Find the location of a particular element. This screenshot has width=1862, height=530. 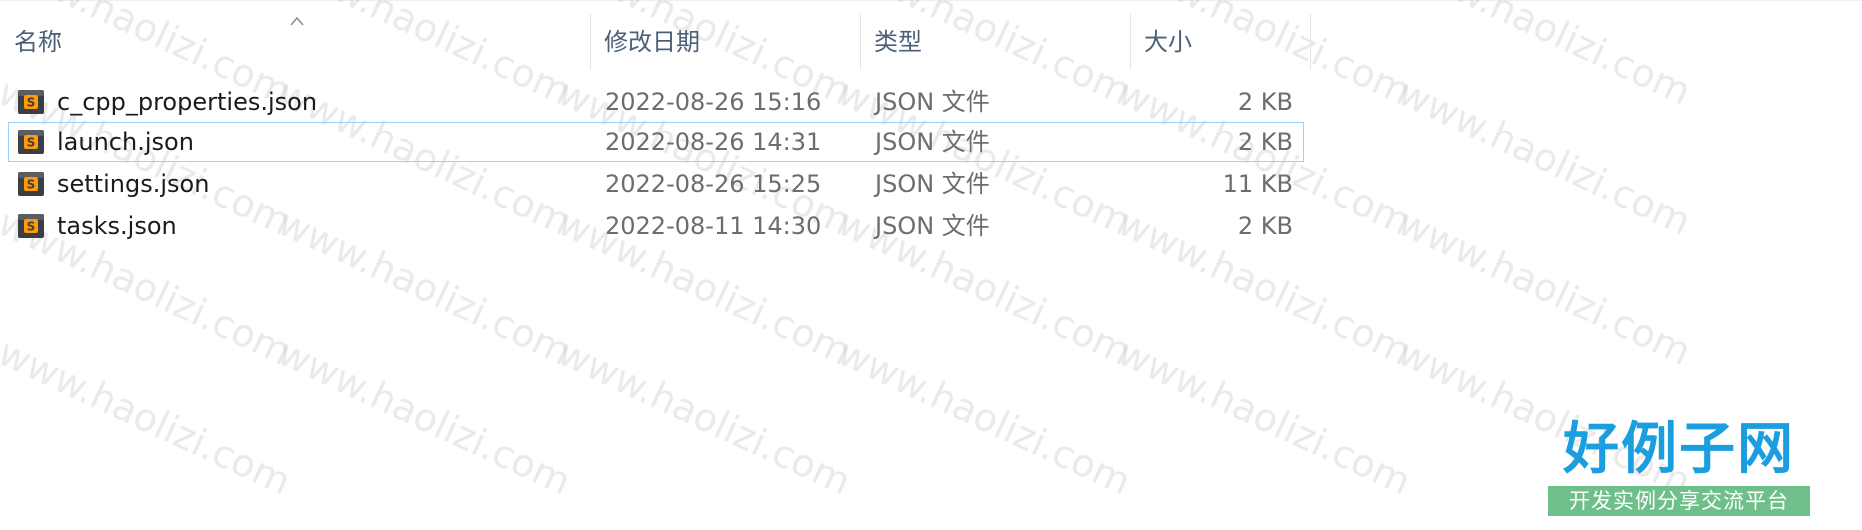

file-size: 11 KB is located at coordinates (1257, 184).